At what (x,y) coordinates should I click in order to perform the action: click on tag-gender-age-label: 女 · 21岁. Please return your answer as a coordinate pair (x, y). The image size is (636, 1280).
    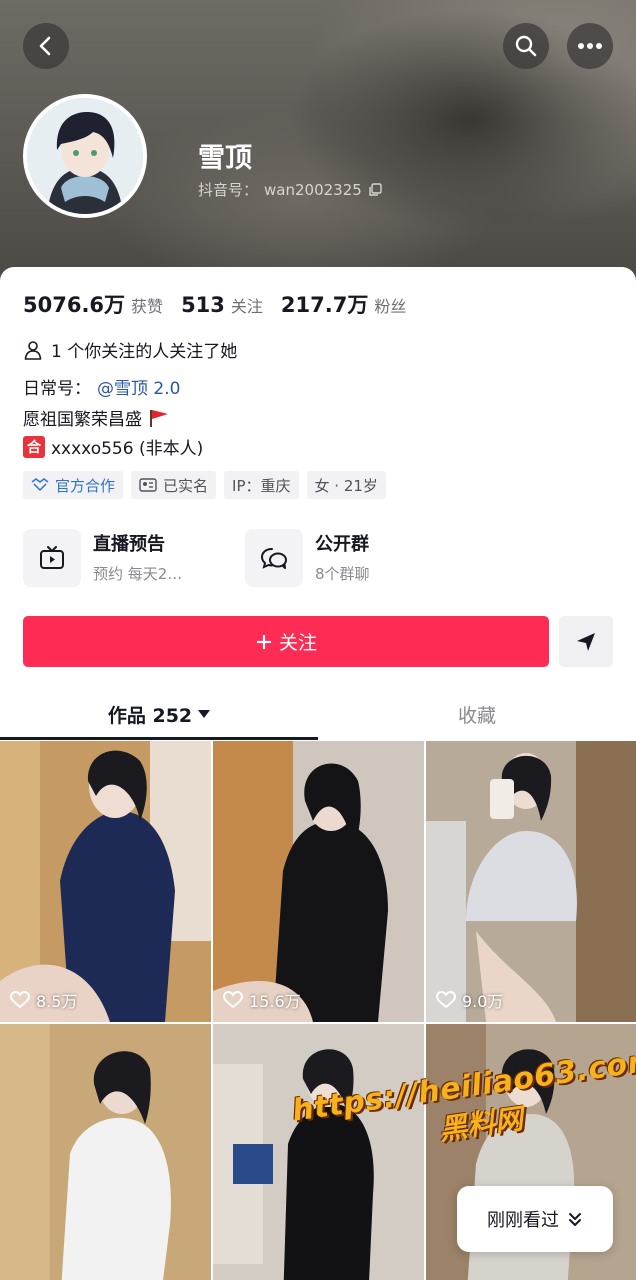
    Looking at the image, I should click on (346, 485).